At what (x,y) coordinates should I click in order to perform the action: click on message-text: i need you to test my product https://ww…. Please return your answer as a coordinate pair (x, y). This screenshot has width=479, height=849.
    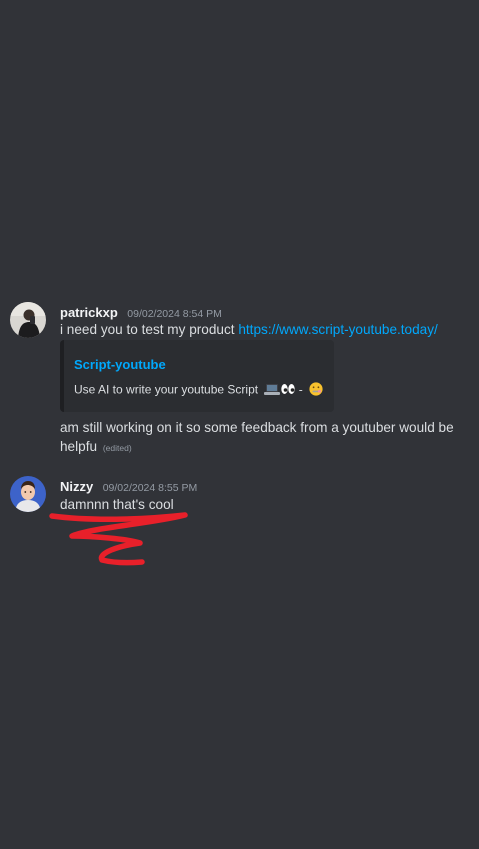
    Looking at the image, I should click on (262, 329).